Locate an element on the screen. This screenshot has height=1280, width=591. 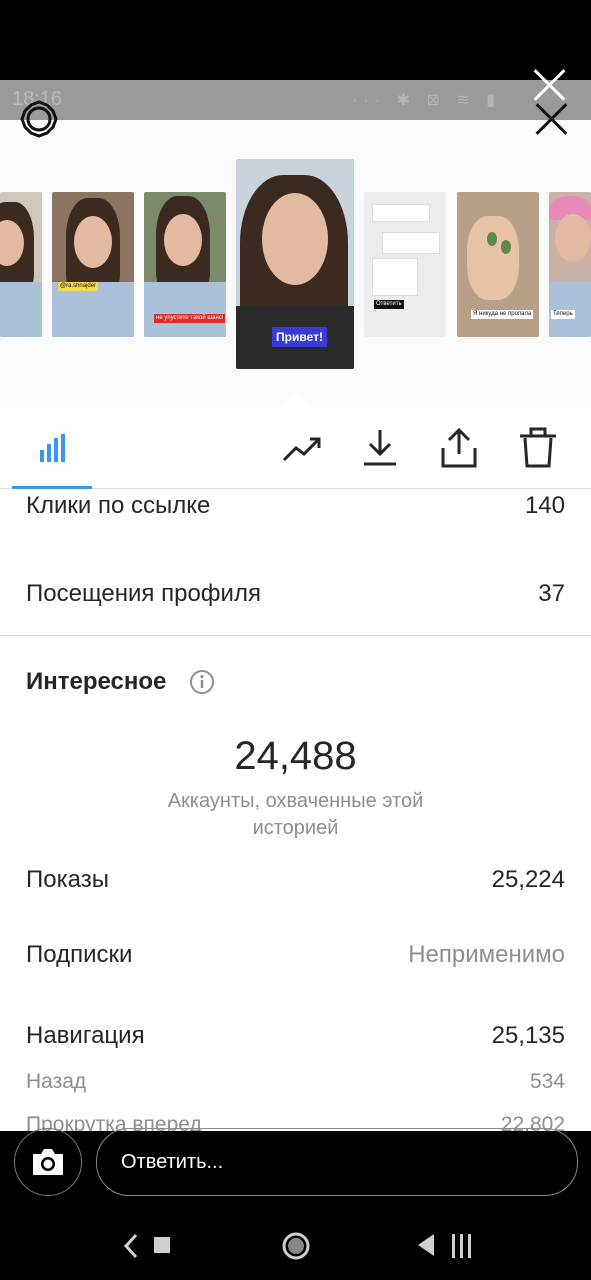
story-thumbnail: Теперь is located at coordinates (570, 264).